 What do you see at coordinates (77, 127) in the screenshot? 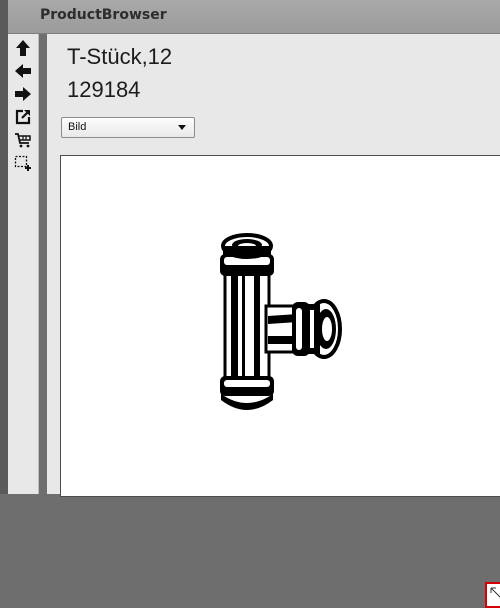
I see `view-mode-value: Bild` at bounding box center [77, 127].